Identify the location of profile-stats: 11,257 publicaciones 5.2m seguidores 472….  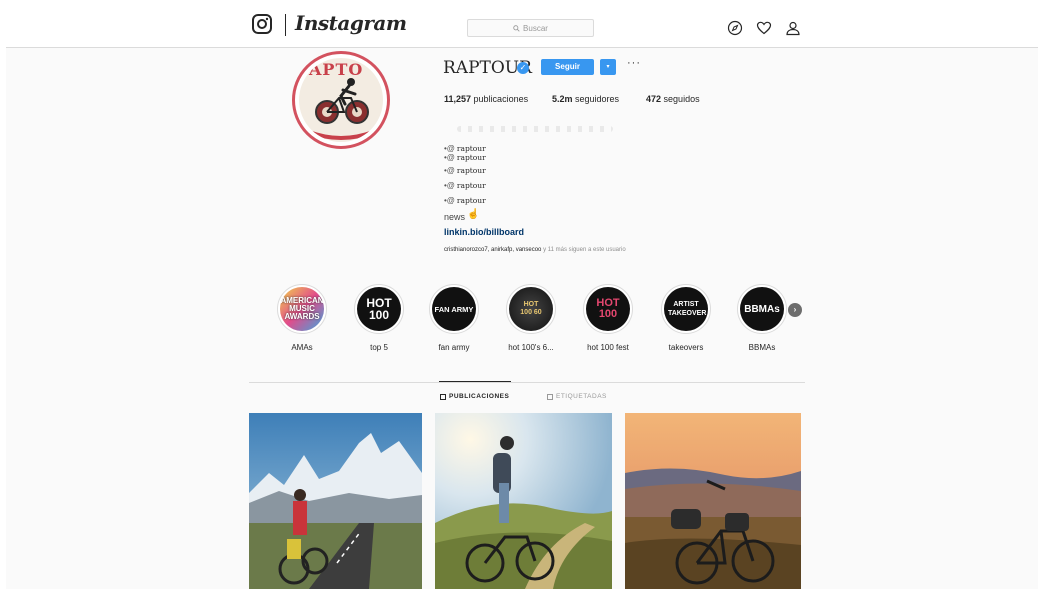
(572, 99).